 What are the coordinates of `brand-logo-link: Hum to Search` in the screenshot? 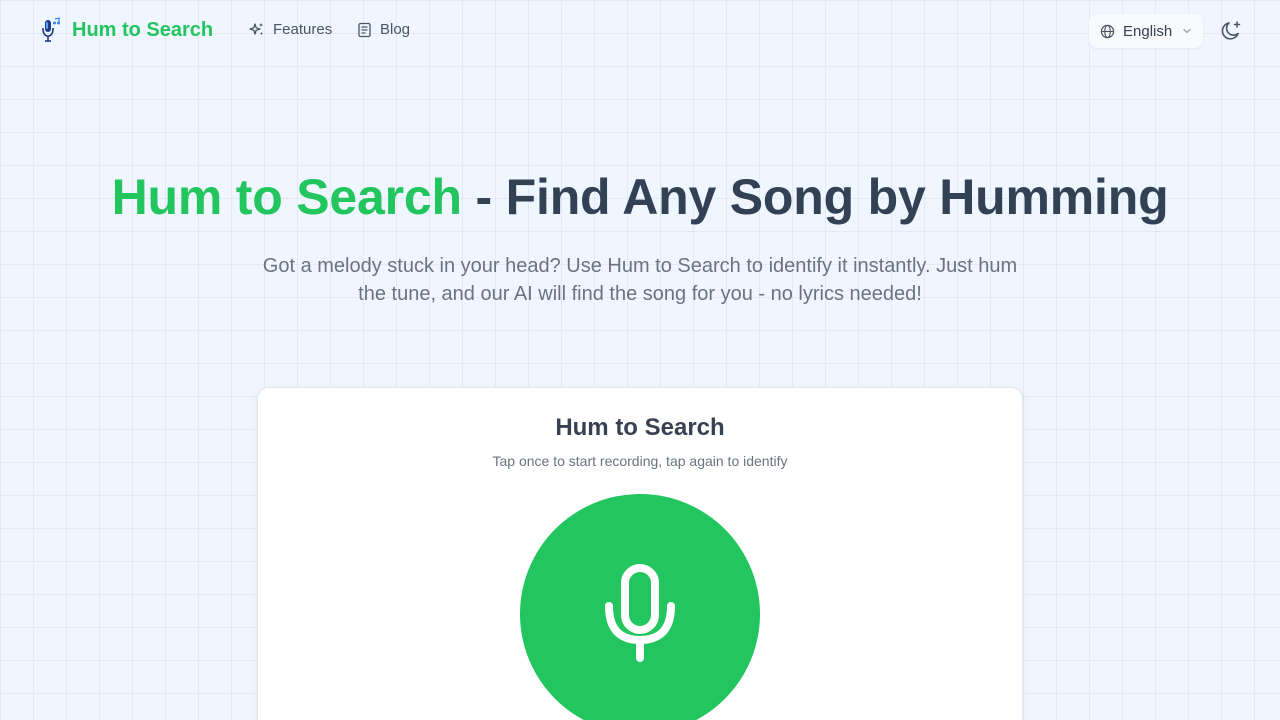 It's located at (127, 30).